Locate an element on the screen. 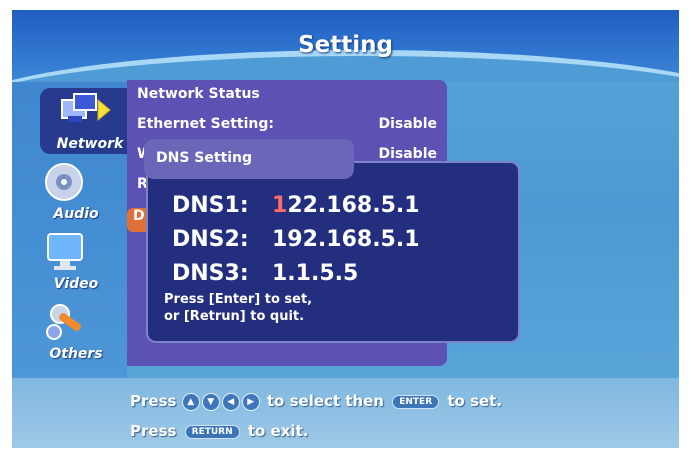 This screenshot has height=460, width=691. sidebar-item-label: Audio is located at coordinates (76, 214).